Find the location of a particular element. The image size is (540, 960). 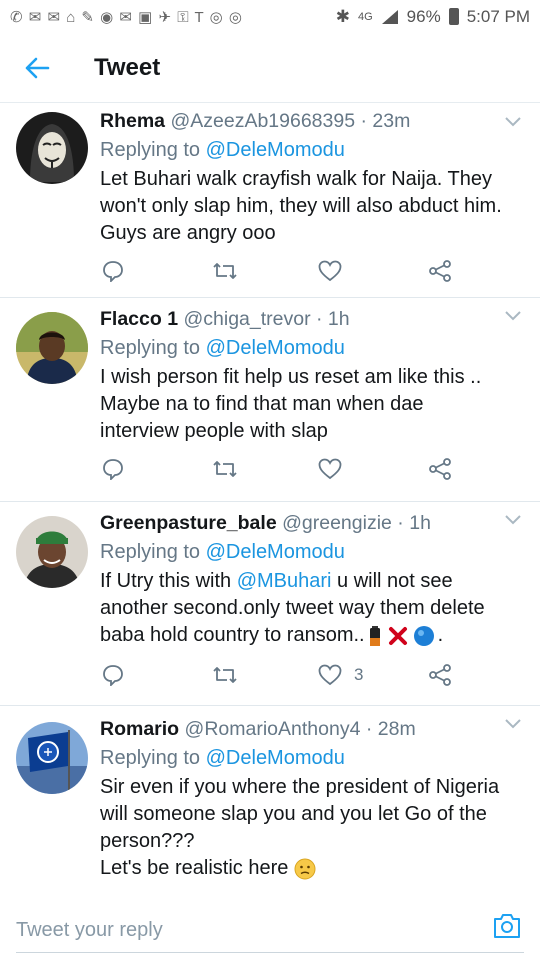

user-handle: @RomarioAnthony4 is located at coordinates (273, 729).